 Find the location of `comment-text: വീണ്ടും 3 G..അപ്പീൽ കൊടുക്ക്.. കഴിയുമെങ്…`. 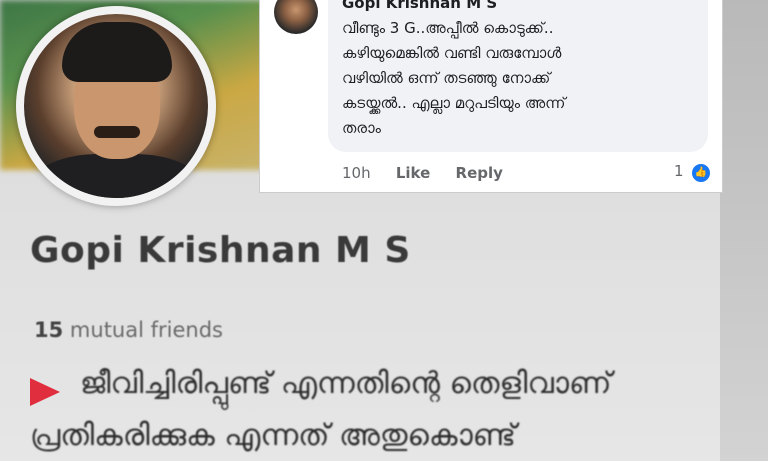

comment-text: വീണ്ടും 3 G..അപ്പീൽ കൊടുക്ക്.. കഴിയുമെങ്… is located at coordinates (507, 78).